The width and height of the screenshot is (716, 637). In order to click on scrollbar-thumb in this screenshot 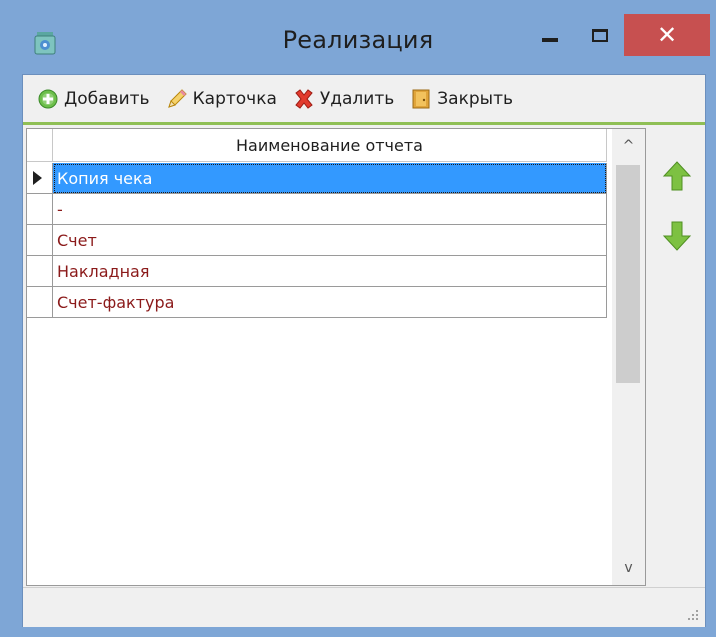, I will do `click(628, 274)`.